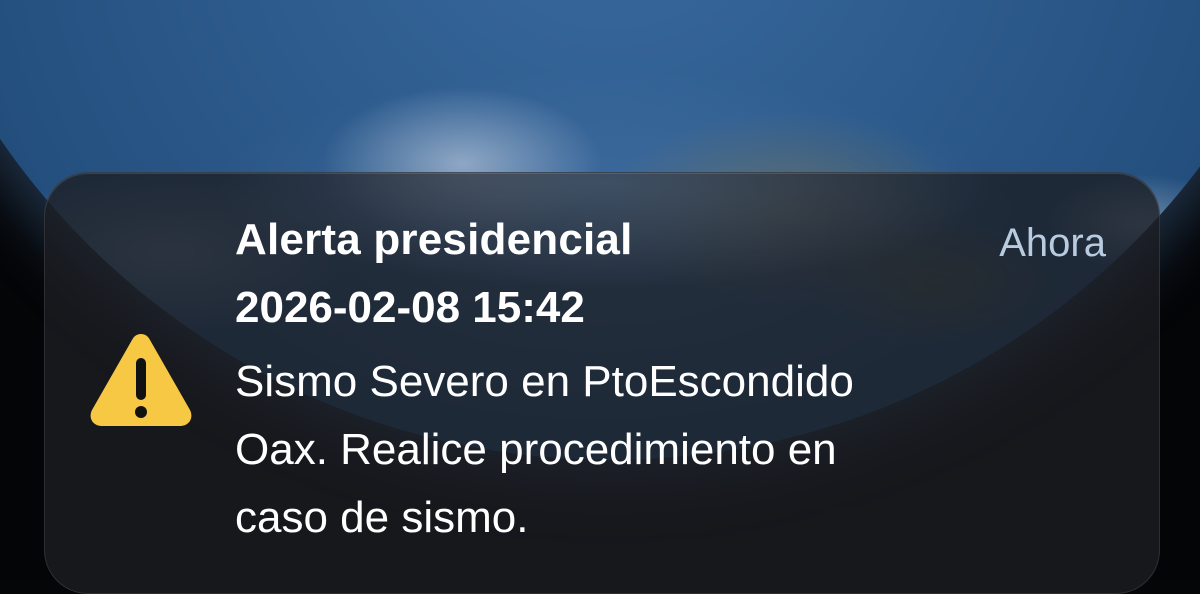  Describe the element at coordinates (434, 239) in the screenshot. I see `notification-title: Alerta presidencial` at that location.